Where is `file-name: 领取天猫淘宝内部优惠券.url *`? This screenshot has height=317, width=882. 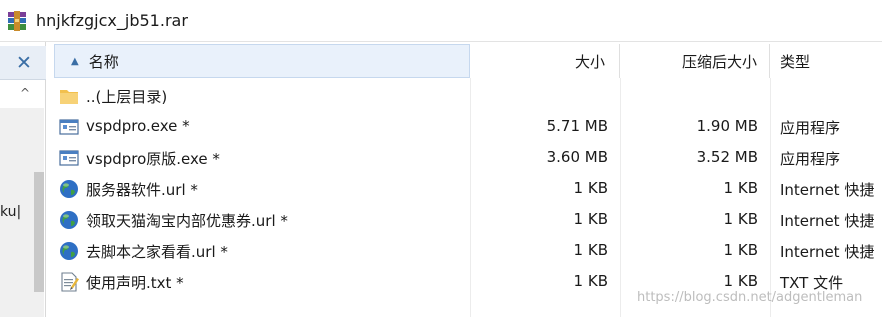 file-name: 领取天猫淘宝内部优惠券.url * is located at coordinates (187, 221).